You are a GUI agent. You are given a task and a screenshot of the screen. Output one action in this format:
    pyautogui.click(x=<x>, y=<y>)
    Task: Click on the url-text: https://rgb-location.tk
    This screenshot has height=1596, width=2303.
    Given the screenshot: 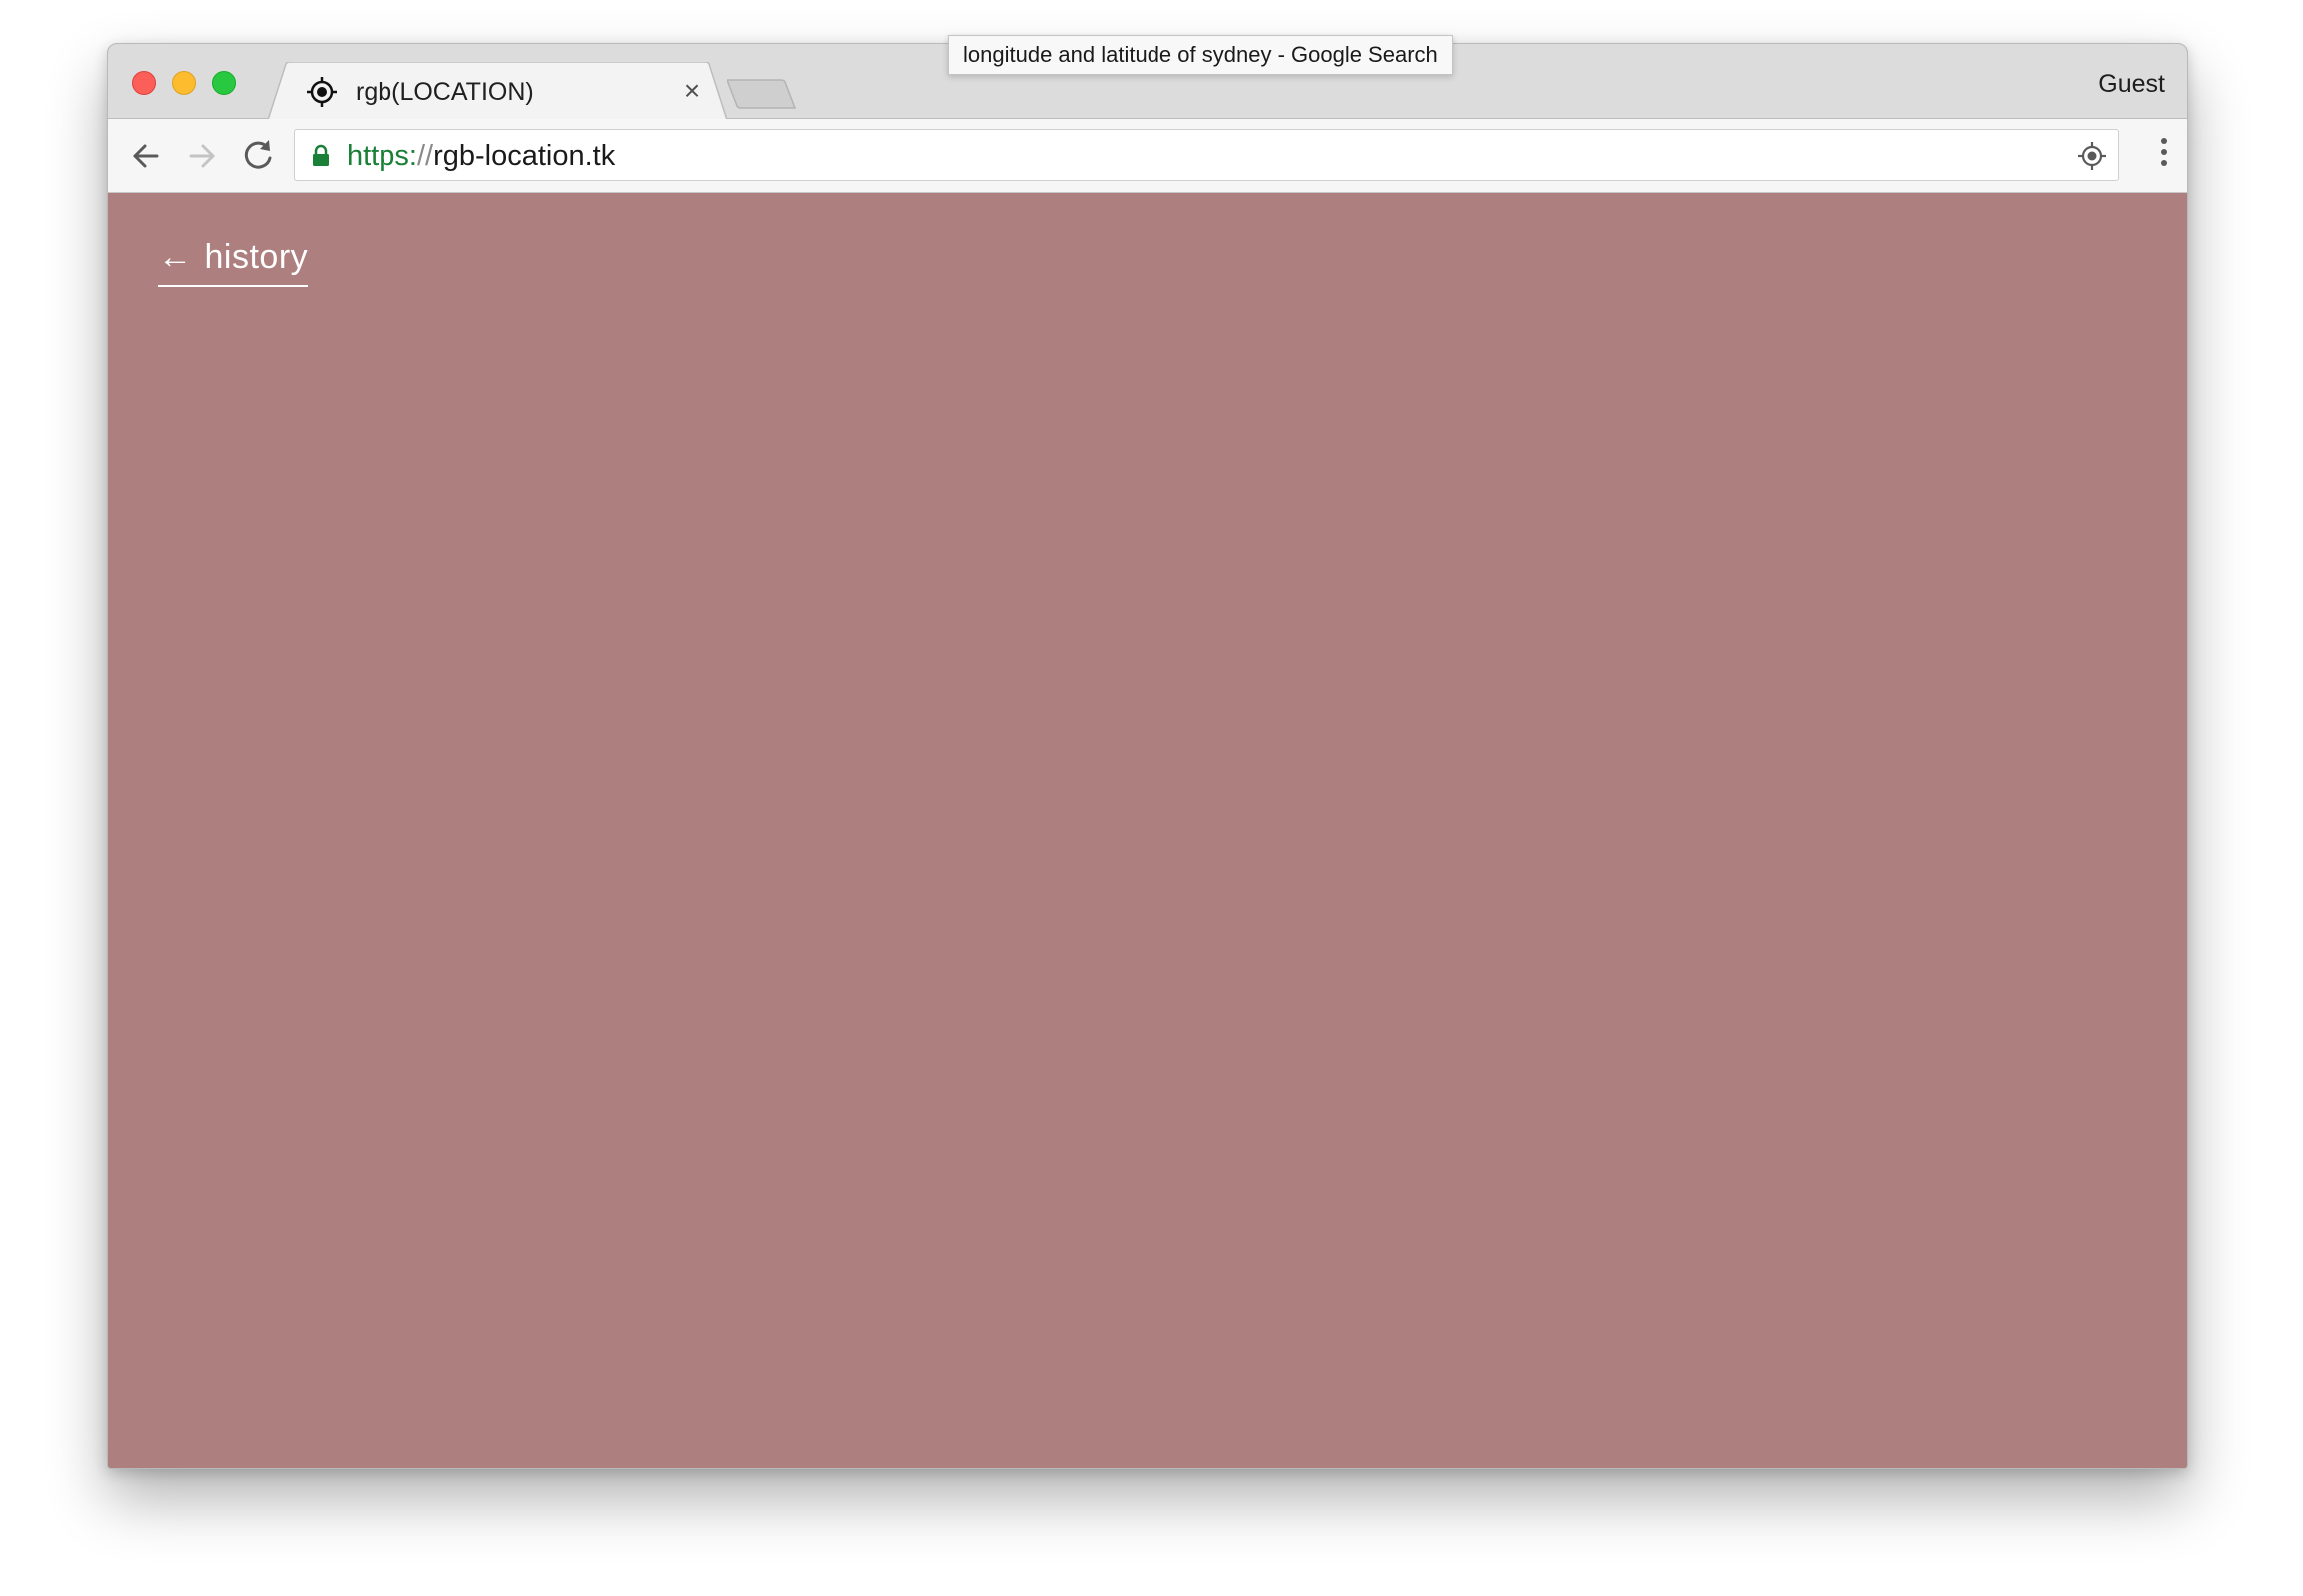 What is the action you would take?
    pyautogui.click(x=481, y=156)
    